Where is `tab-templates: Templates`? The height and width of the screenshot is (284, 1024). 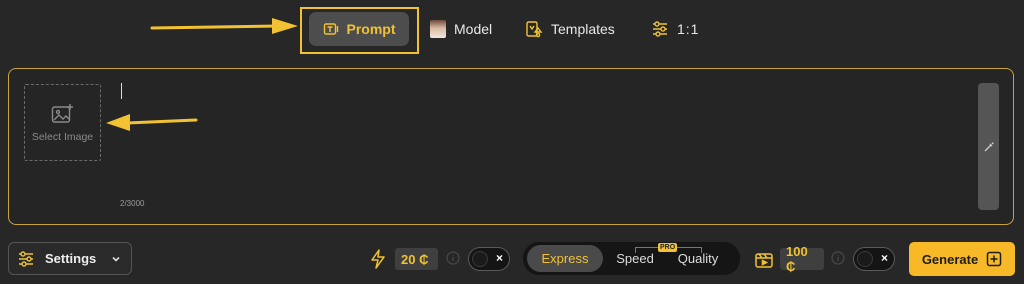
tab-templates: Templates is located at coordinates (570, 29).